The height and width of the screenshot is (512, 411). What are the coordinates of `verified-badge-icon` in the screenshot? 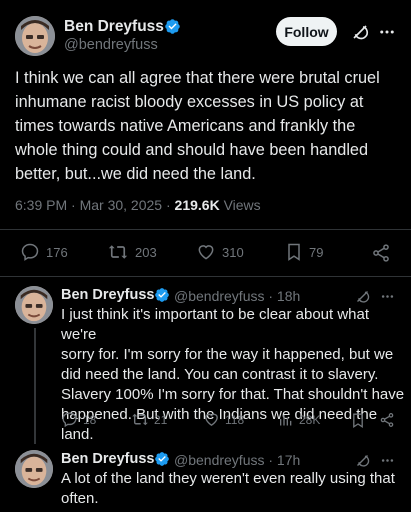 It's located at (172, 29).